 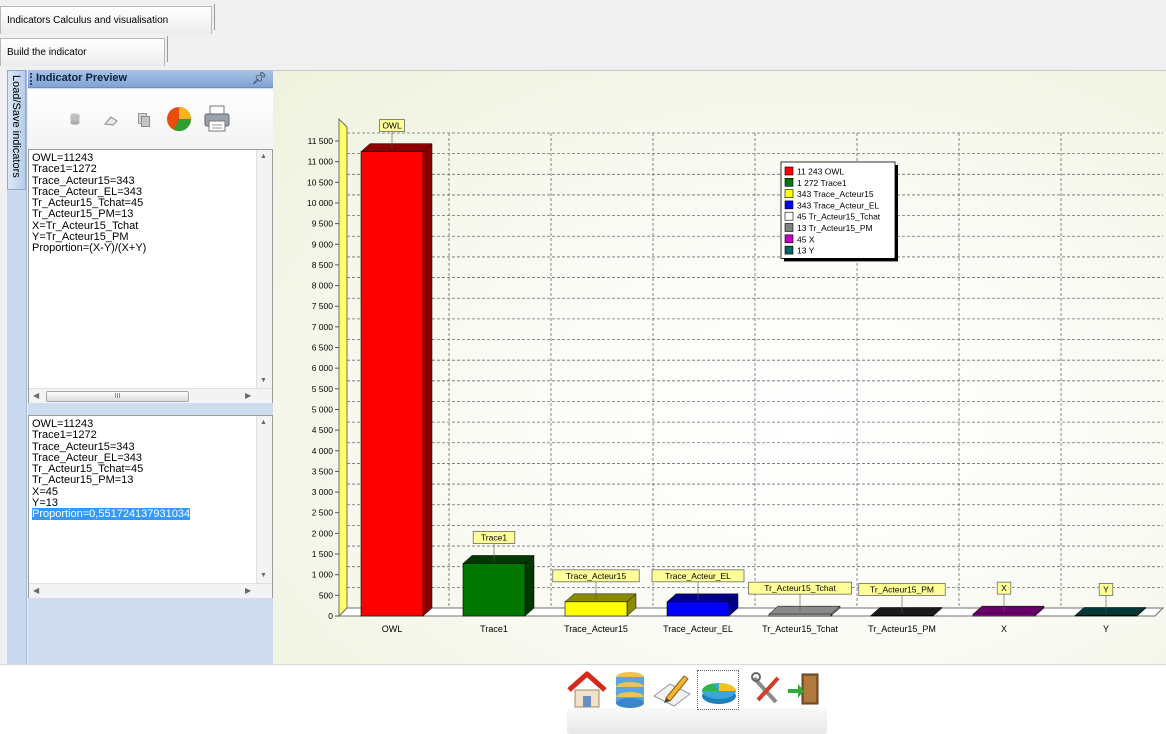 What do you see at coordinates (838, 205) in the screenshot?
I see `legend-entry: 343 Trace_Acteur_EL` at bounding box center [838, 205].